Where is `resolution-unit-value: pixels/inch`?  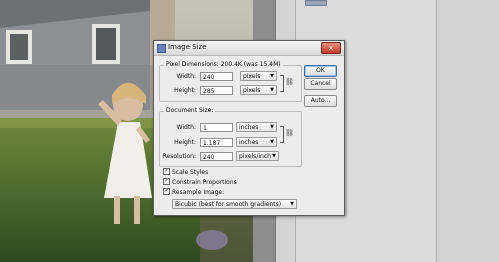
resolution-unit-value: pixels/inch is located at coordinates (255, 156).